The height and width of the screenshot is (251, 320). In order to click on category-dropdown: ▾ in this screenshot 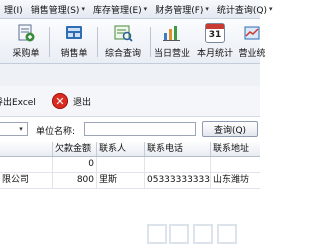, I will do `click(14, 129)`.